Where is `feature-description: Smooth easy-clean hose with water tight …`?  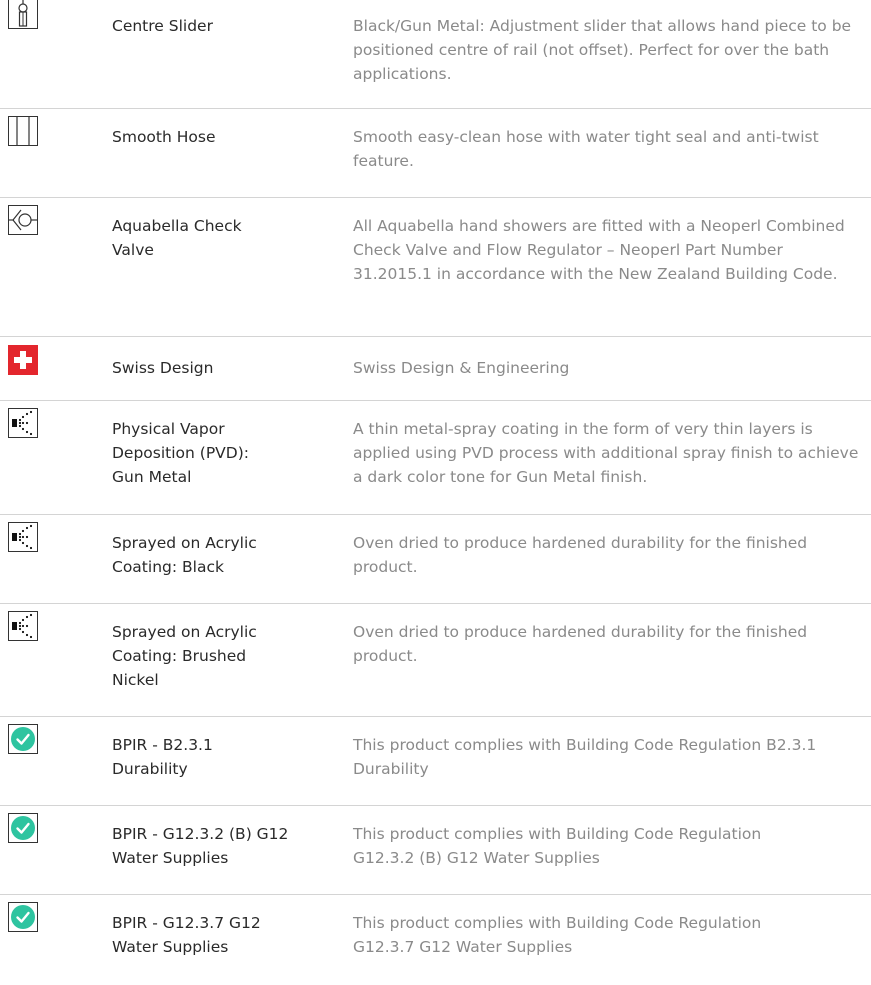 feature-description: Smooth easy-clean hose with water tight … is located at coordinates (586, 149).